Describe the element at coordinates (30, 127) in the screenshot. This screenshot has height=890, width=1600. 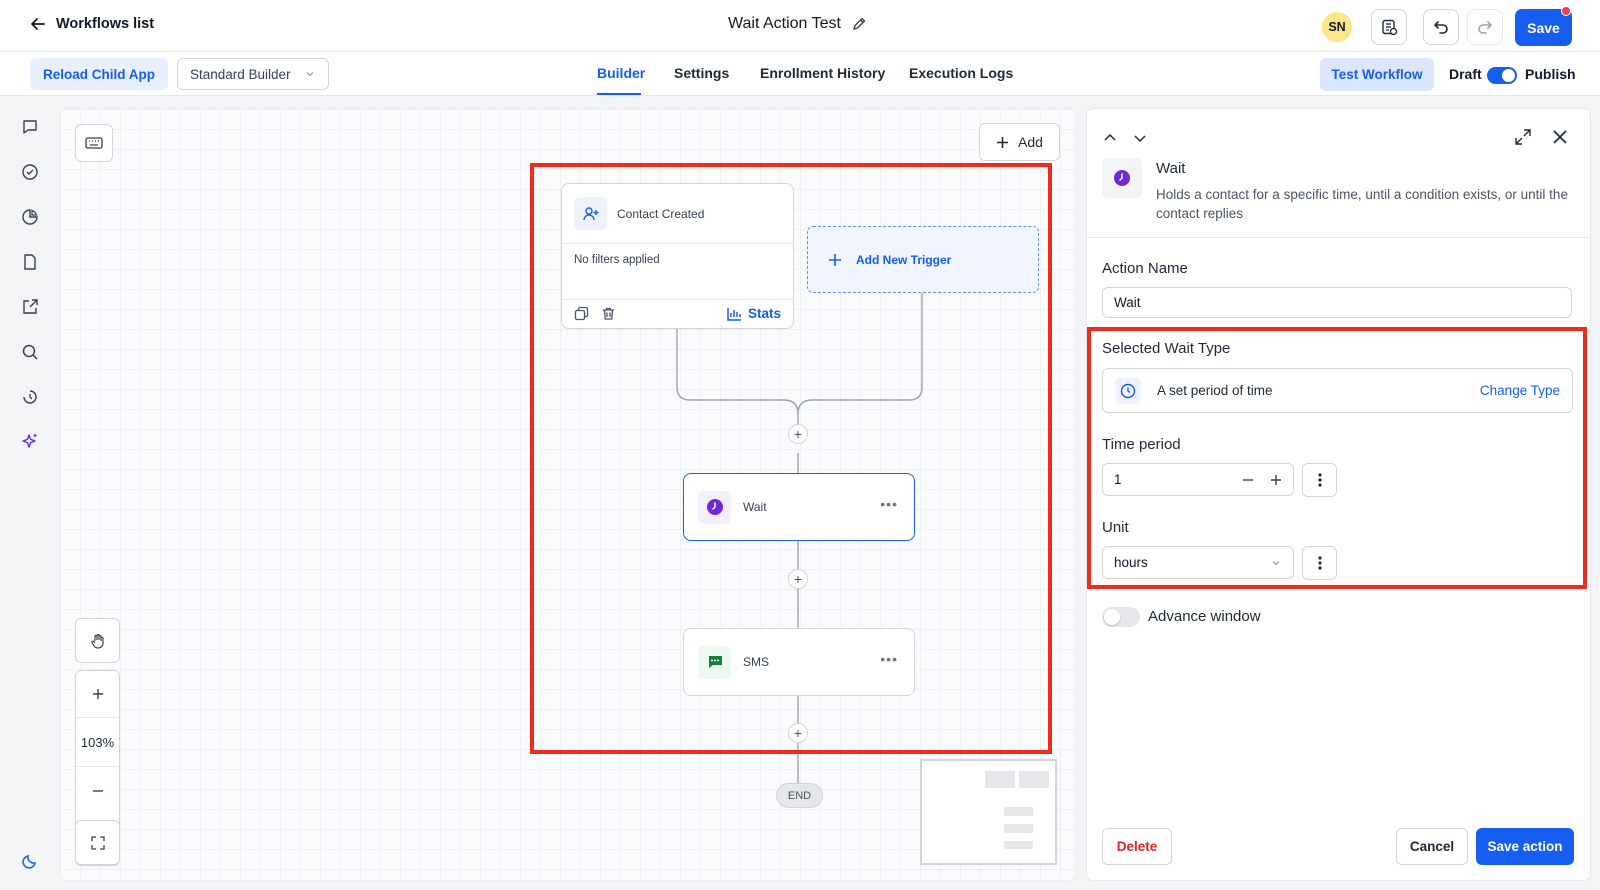
I see `chat-icon` at that location.